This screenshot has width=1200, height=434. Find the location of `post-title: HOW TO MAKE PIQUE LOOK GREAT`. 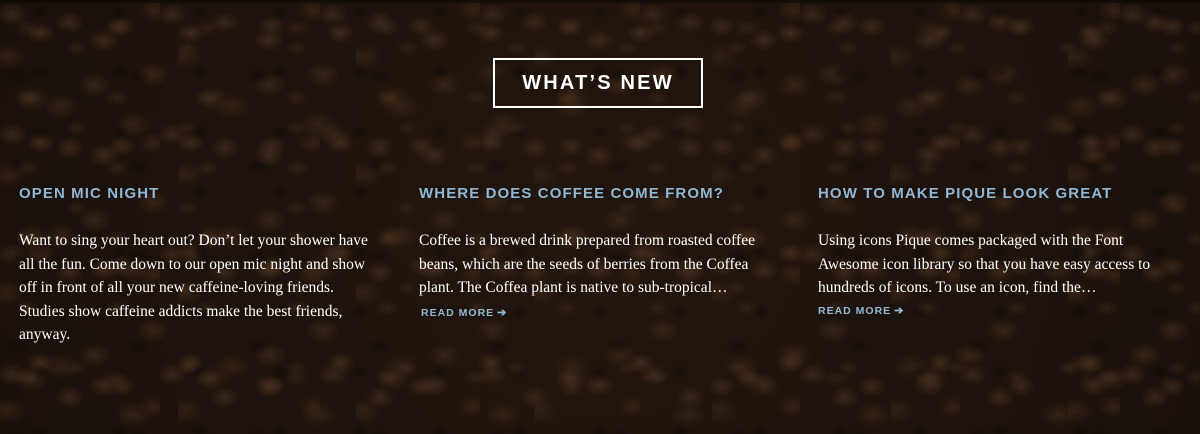

post-title: HOW TO MAKE PIQUE LOOK GREAT is located at coordinates (998, 194).